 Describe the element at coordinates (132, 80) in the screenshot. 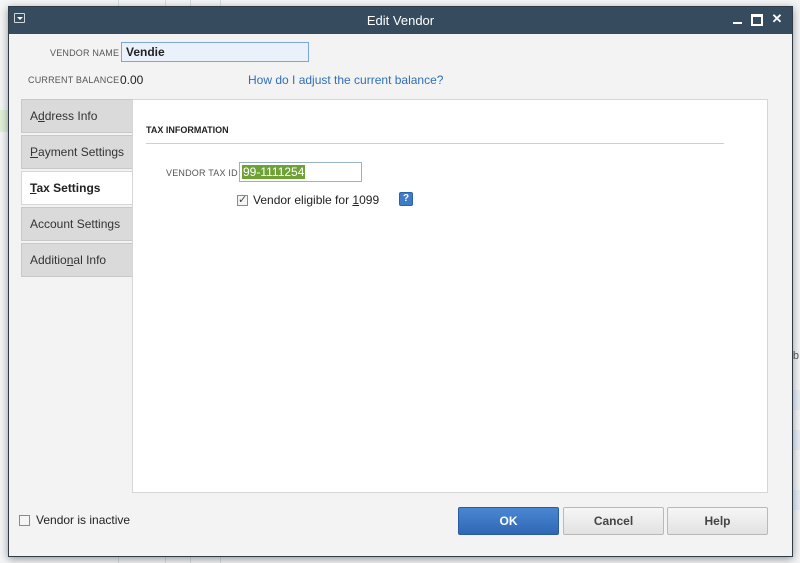

I see `current-balance-value: 0.00` at that location.